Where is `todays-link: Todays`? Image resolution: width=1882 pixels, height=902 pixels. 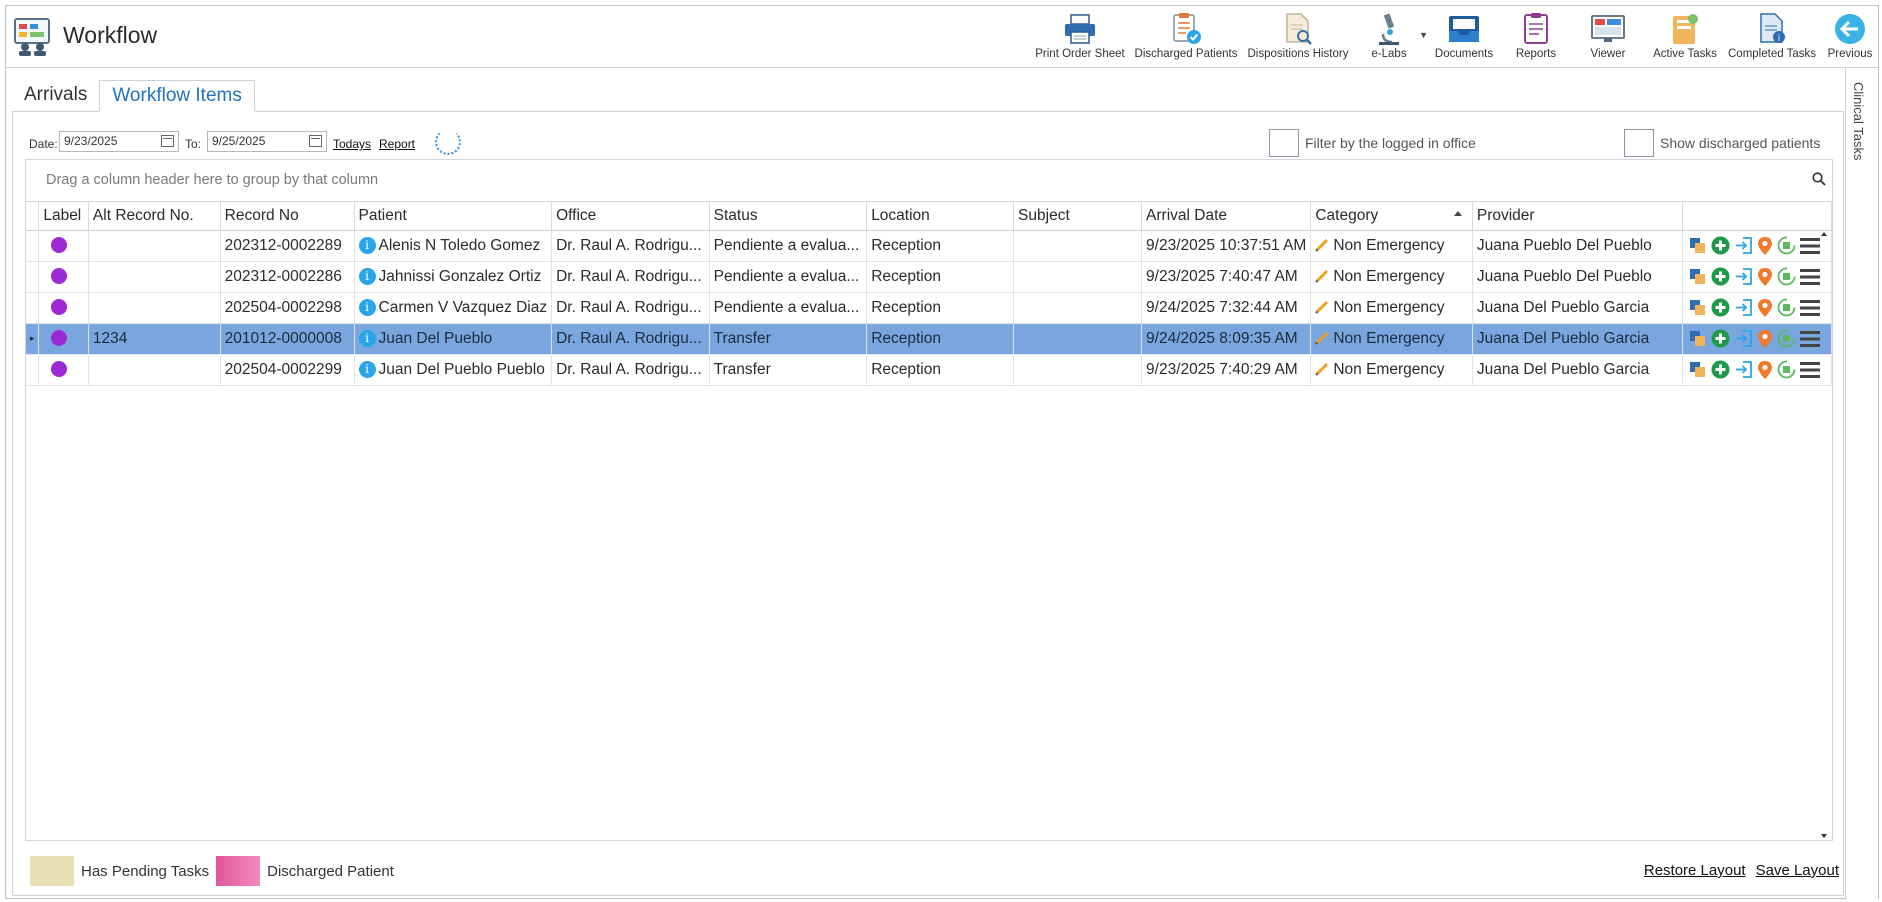
todays-link: Todays is located at coordinates (352, 144).